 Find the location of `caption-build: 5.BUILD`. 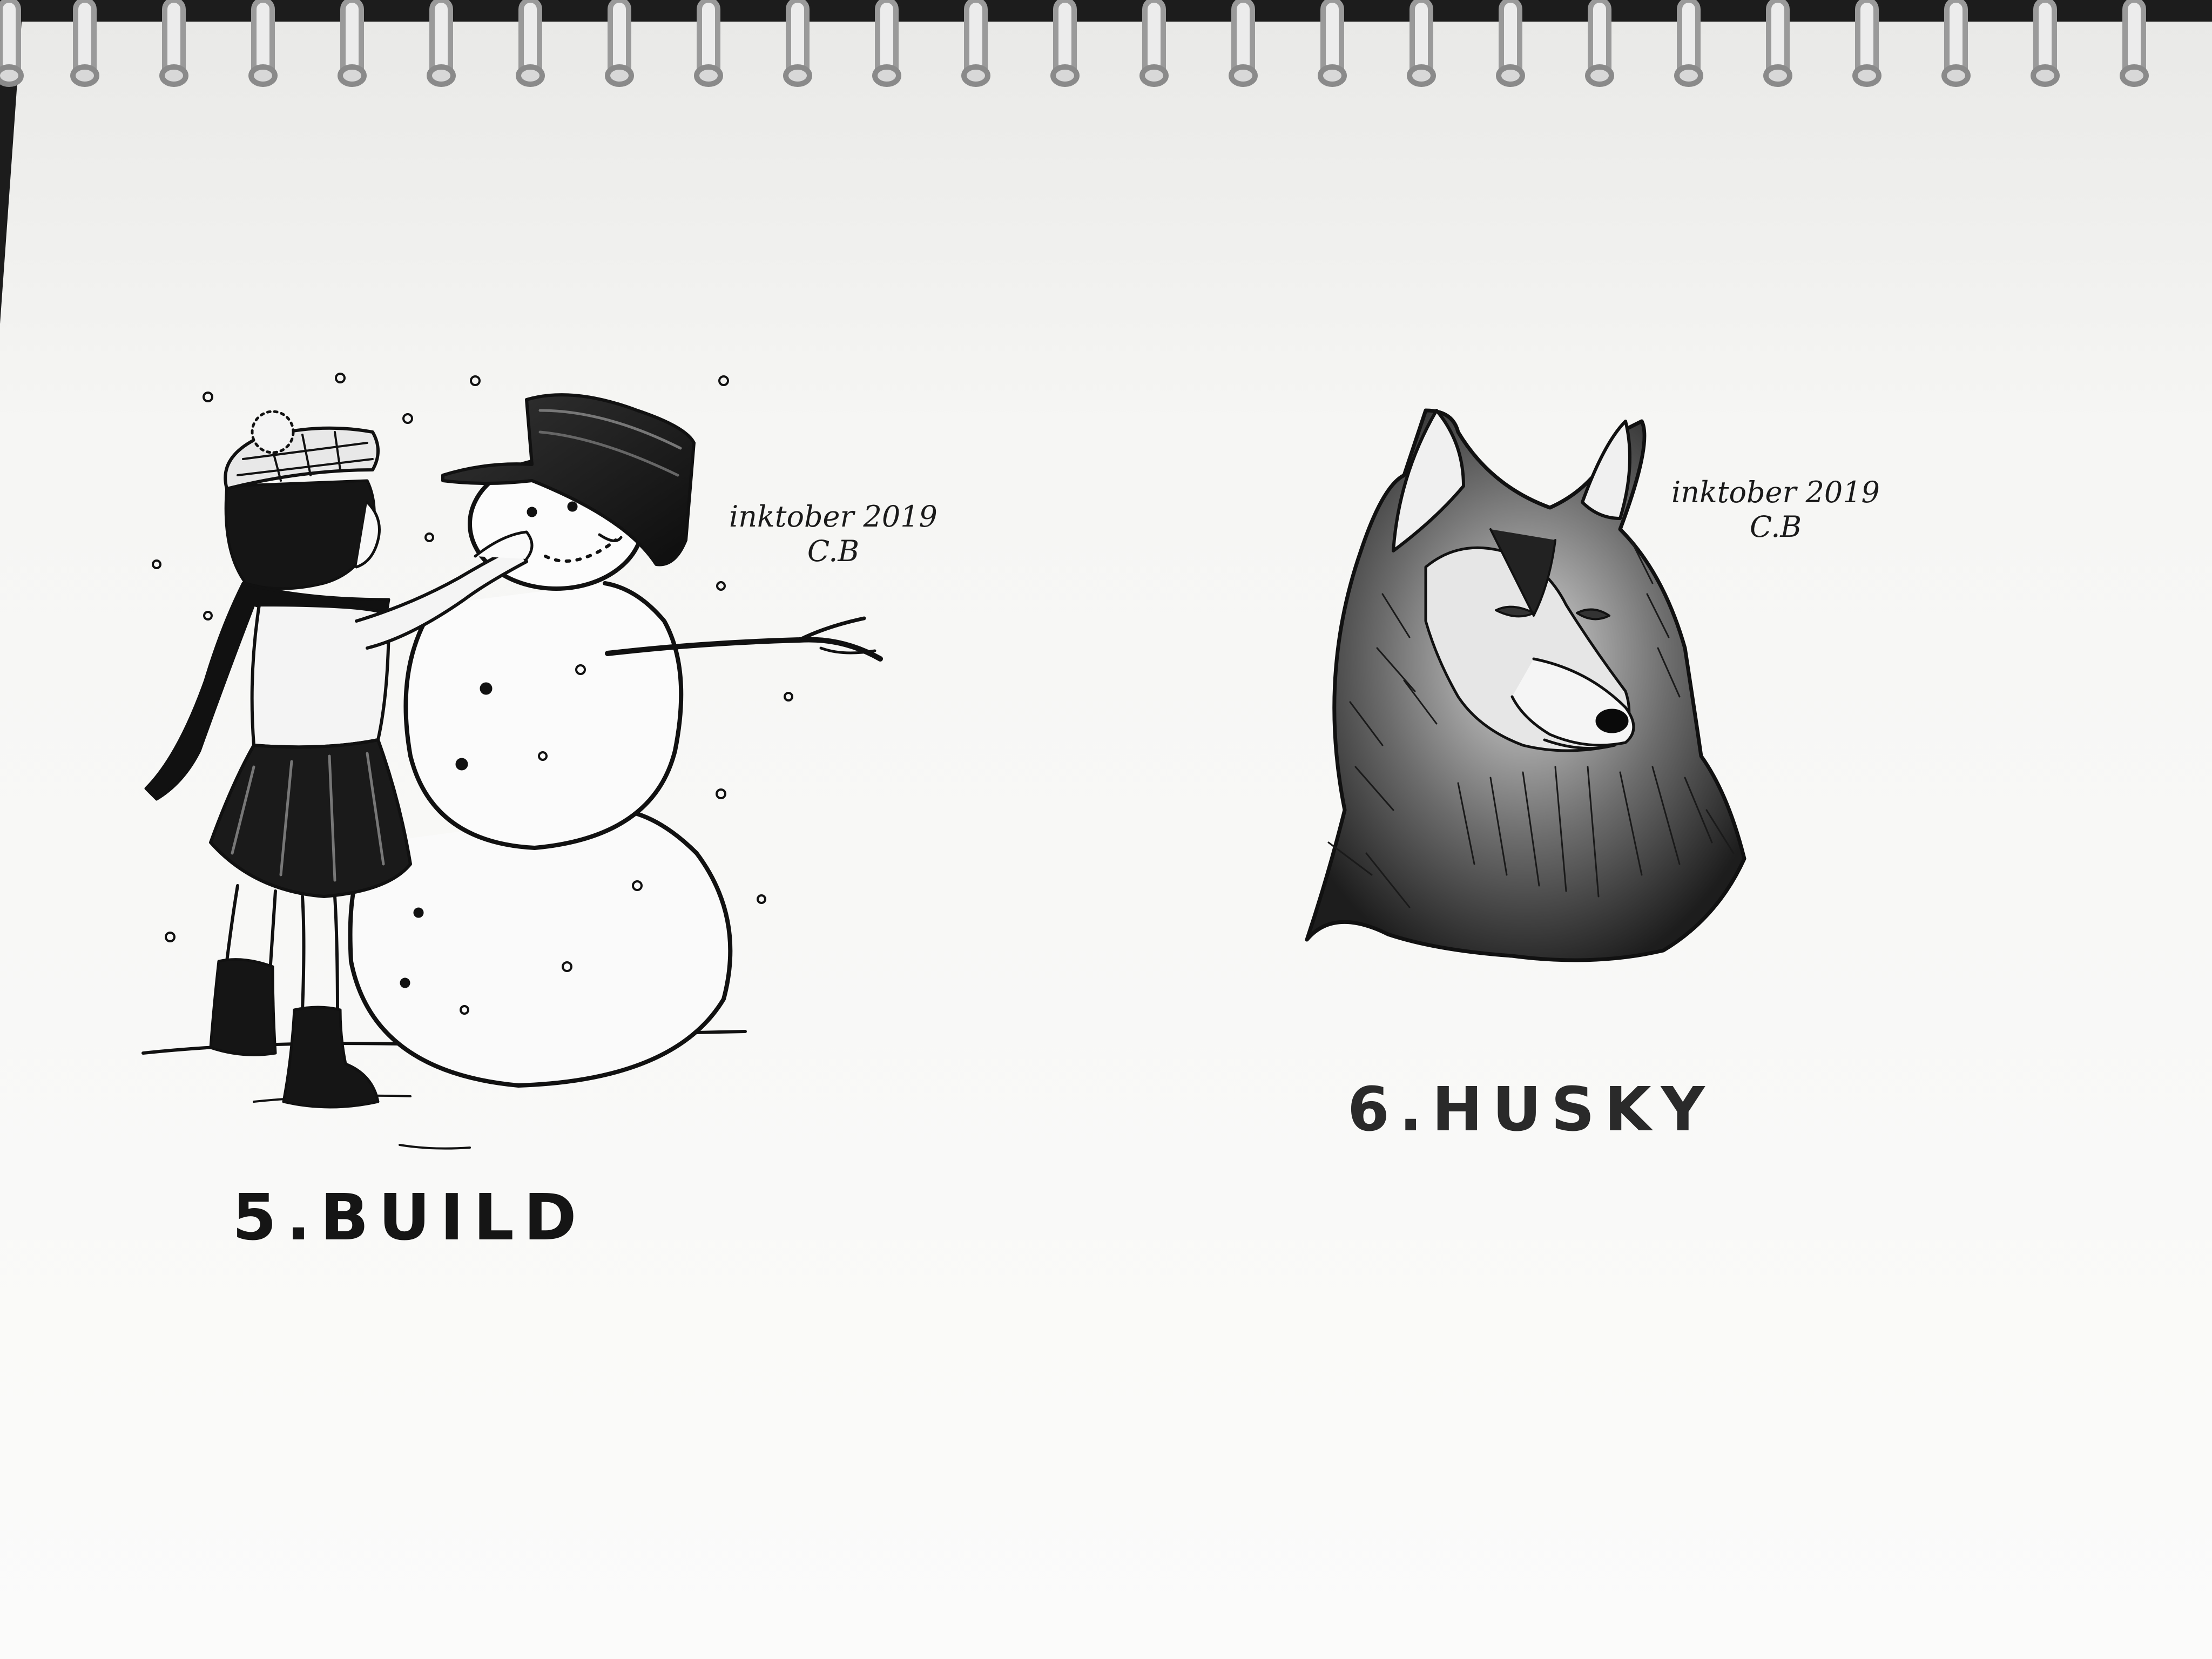

caption-build: 5.BUILD is located at coordinates (409, 1217).